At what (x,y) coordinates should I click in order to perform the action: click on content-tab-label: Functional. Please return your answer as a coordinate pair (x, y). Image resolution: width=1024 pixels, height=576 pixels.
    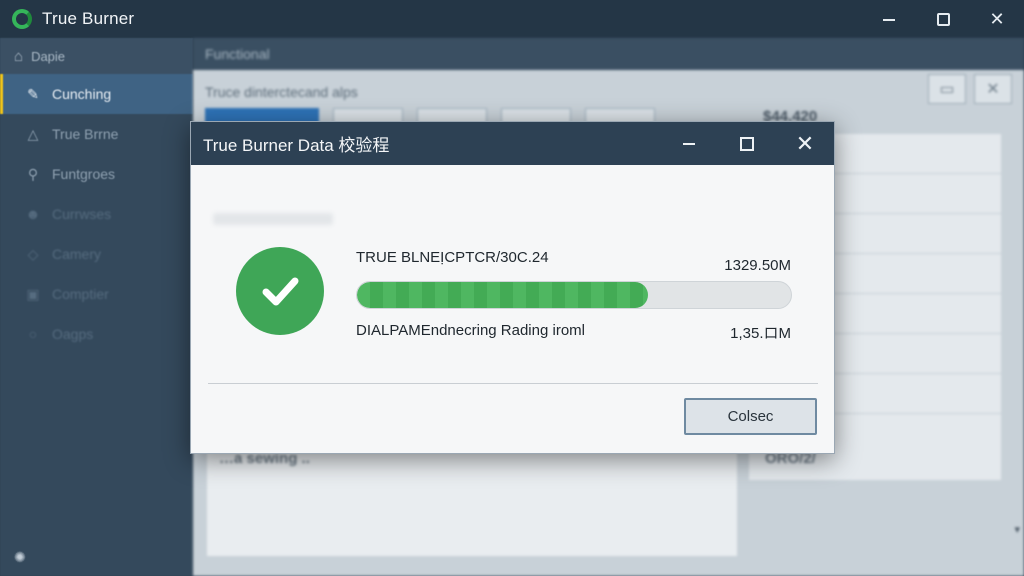
    Looking at the image, I should click on (237, 54).